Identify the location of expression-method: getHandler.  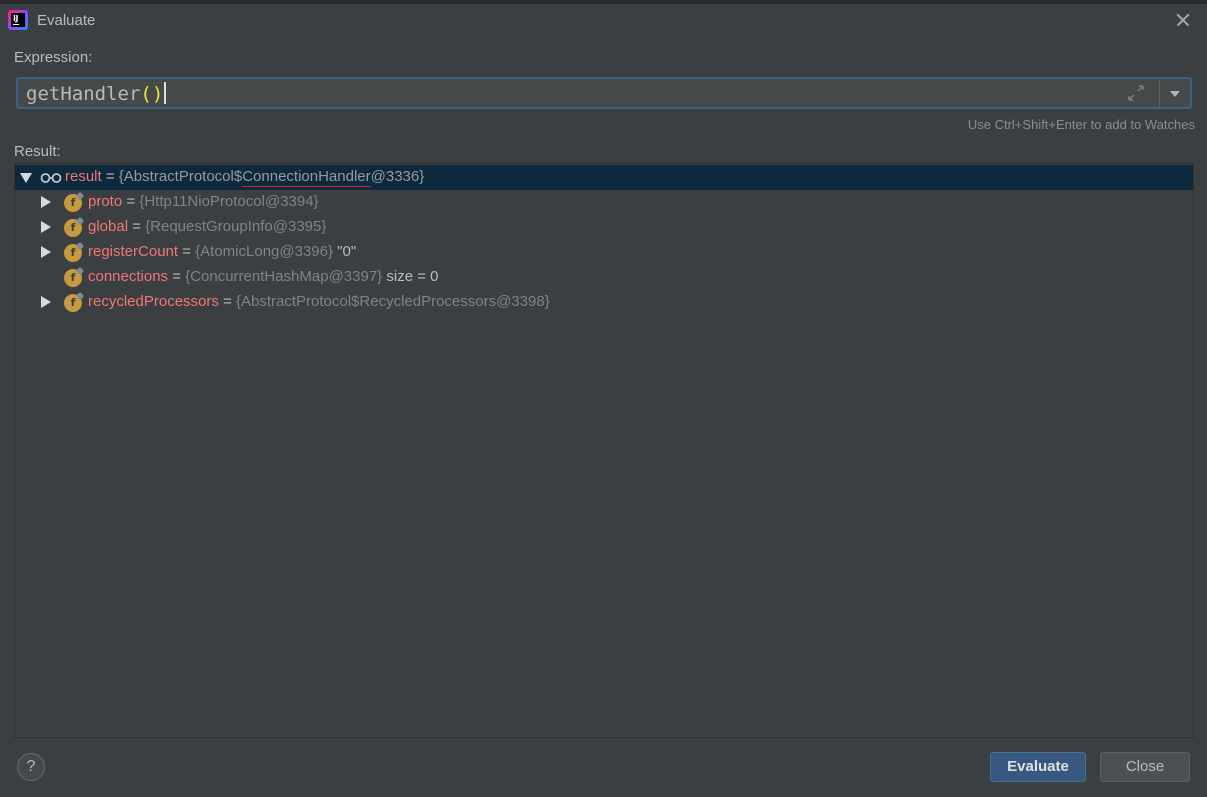
(83, 94).